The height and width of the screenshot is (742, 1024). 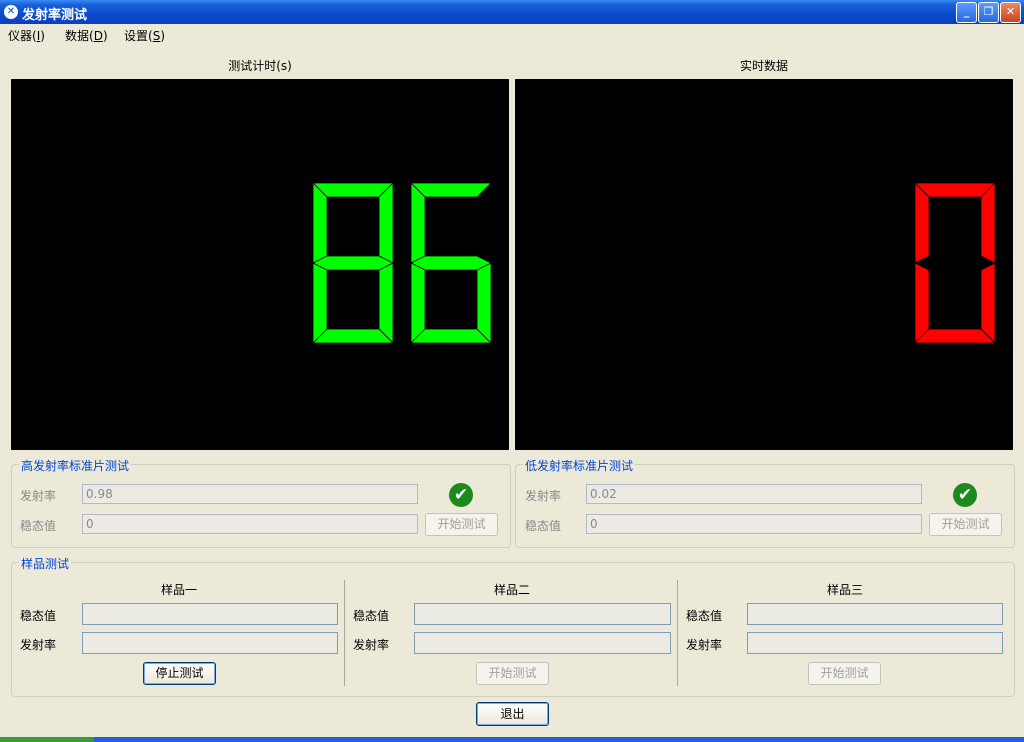 What do you see at coordinates (1010, 12) in the screenshot?
I see `close-button: ✕` at bounding box center [1010, 12].